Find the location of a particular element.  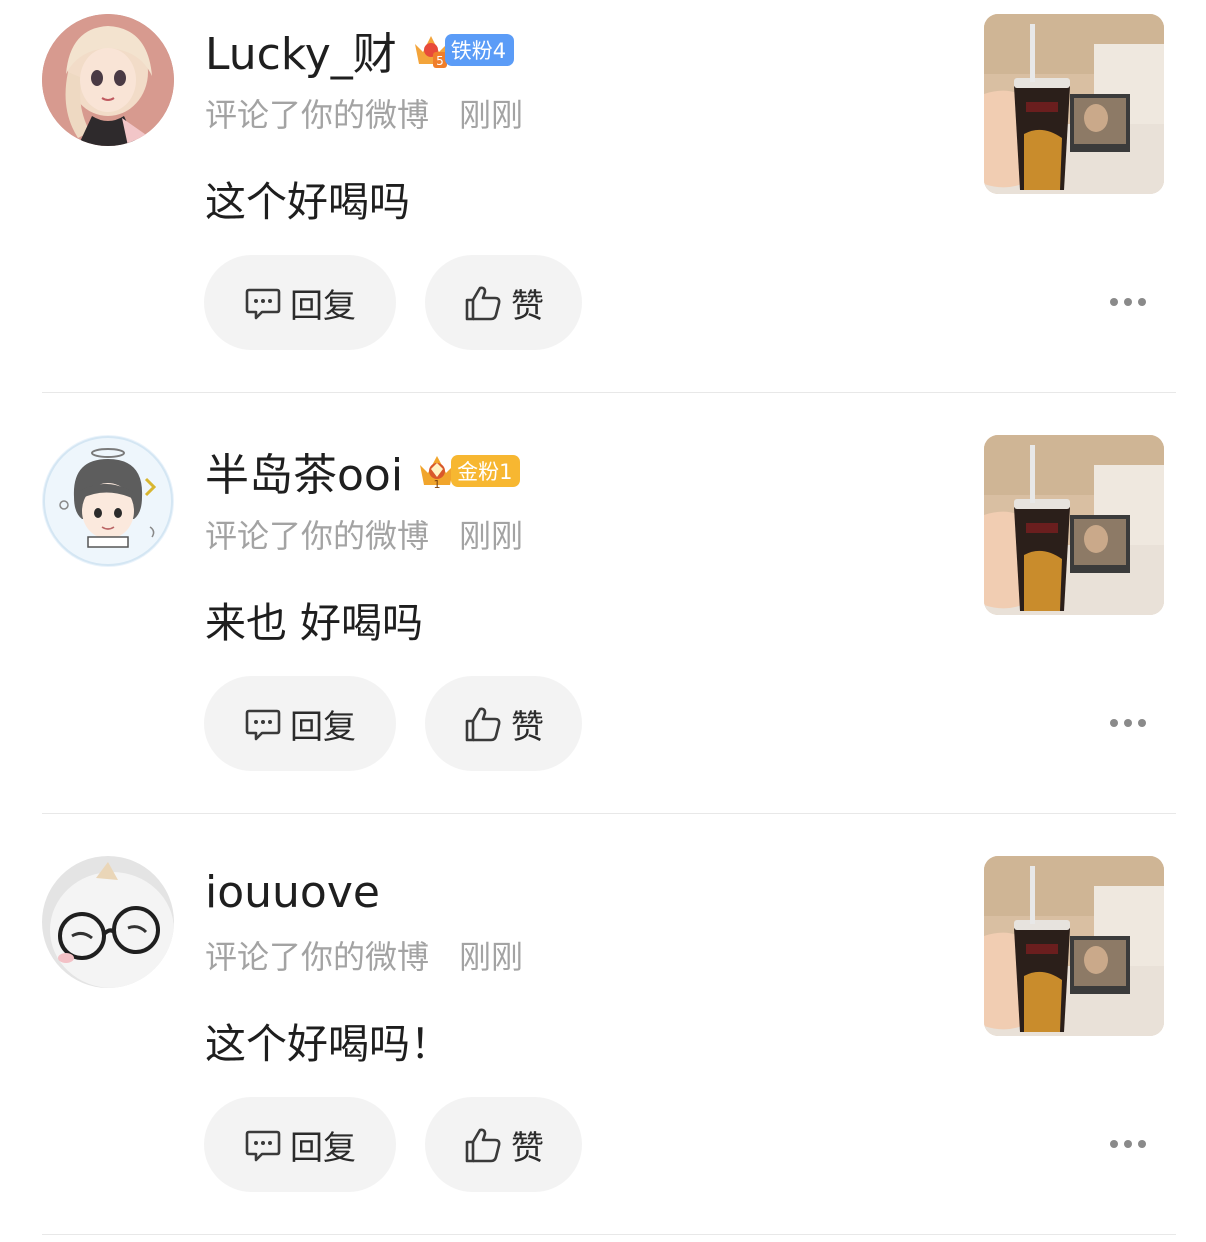

username: Lucky_财 is located at coordinates (301, 50).